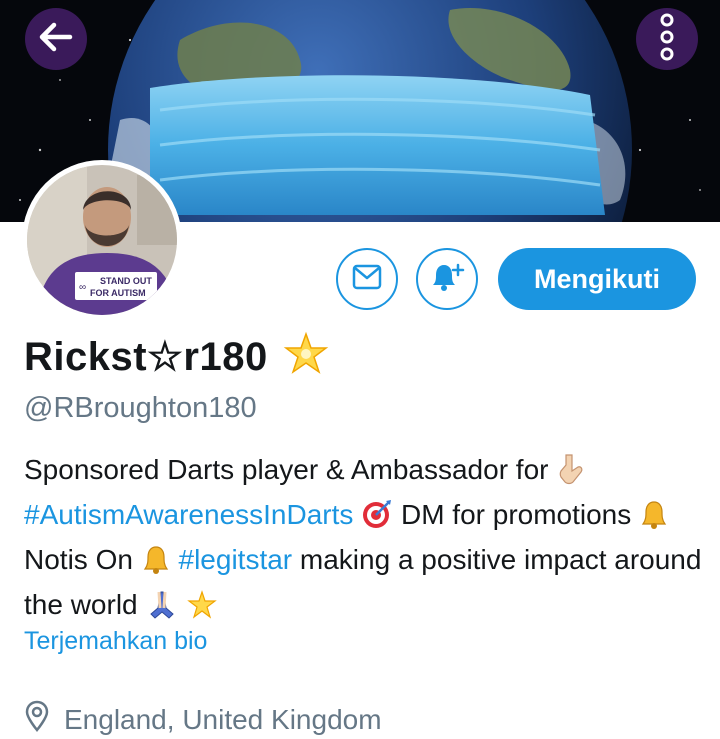 The height and width of the screenshot is (739, 720). I want to click on envelope-icon, so click(367, 279).